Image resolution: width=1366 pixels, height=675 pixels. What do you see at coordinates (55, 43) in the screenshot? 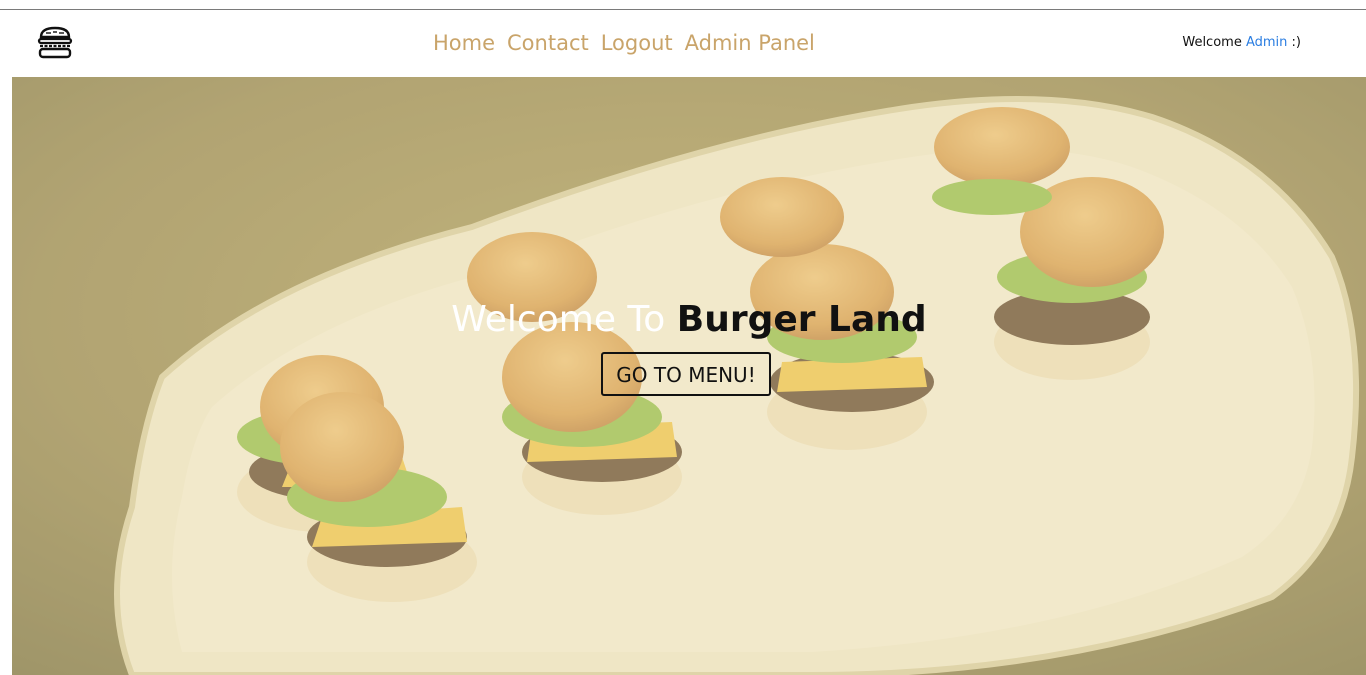
I see `burger-logo-icon` at bounding box center [55, 43].